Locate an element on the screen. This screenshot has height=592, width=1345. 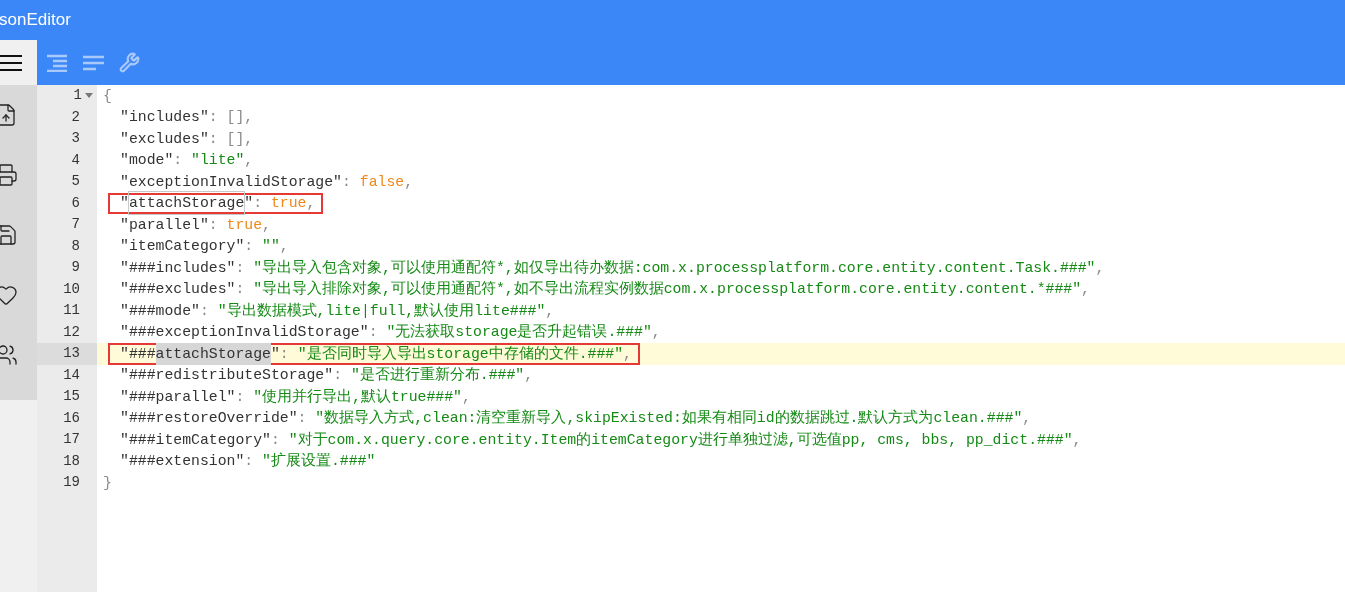
json-string: "lite" is located at coordinates (218, 161).